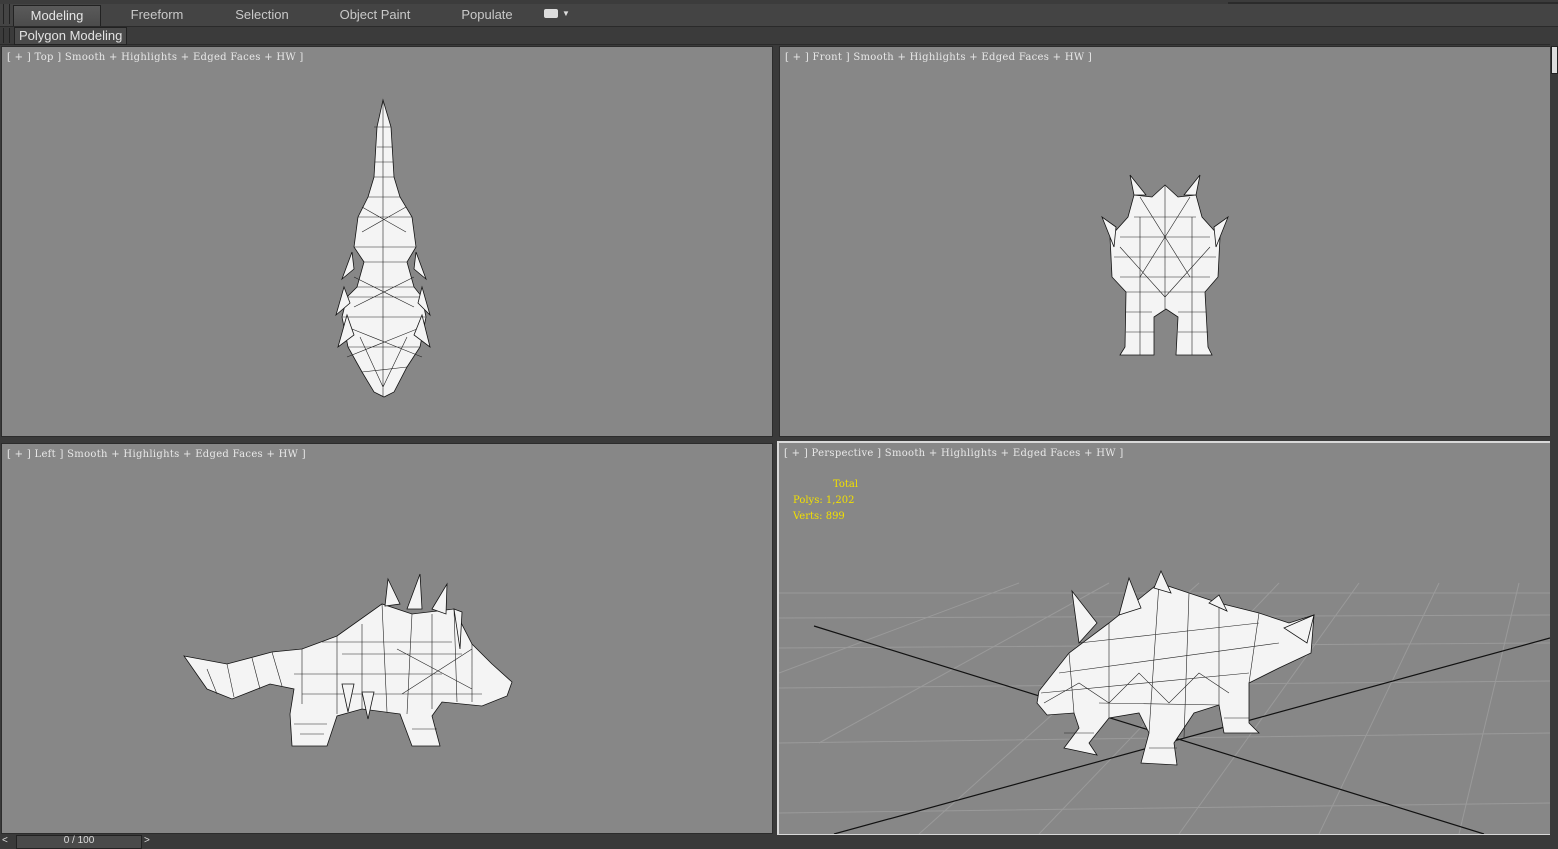 The height and width of the screenshot is (849, 1558). I want to click on timeslider-next-button: >, so click(147, 840).